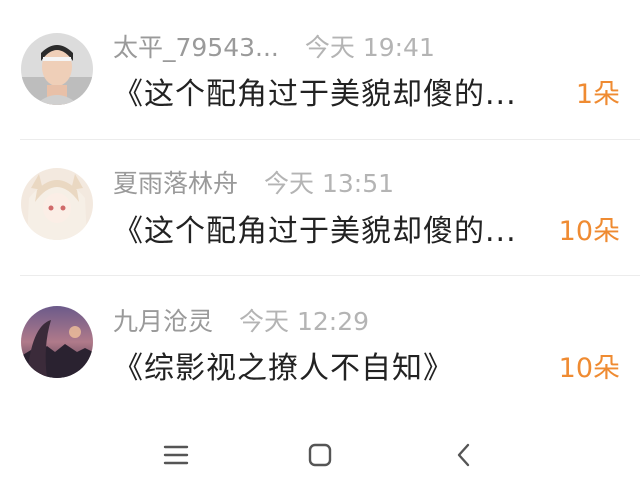  I want to click on book-title: 《综影视之撩人不自知》, so click(283, 369).